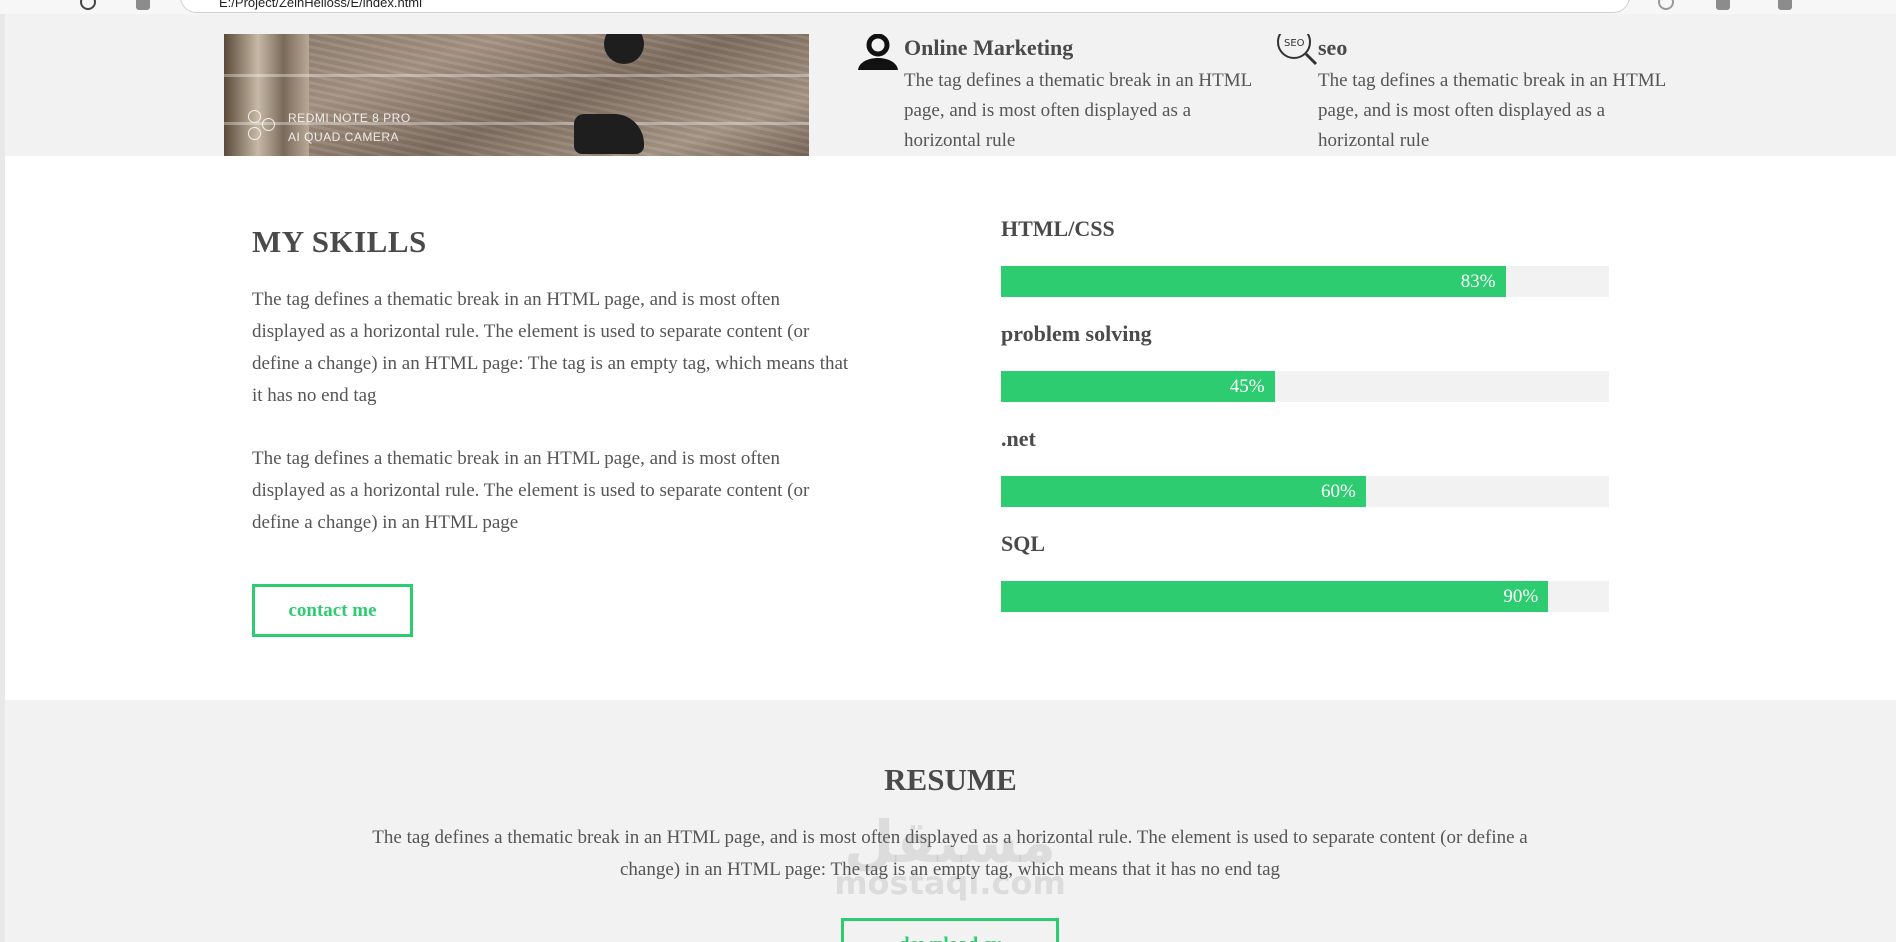 This screenshot has width=1896, height=942. What do you see at coordinates (1478, 281) in the screenshot?
I see `skill-percent: 83%` at bounding box center [1478, 281].